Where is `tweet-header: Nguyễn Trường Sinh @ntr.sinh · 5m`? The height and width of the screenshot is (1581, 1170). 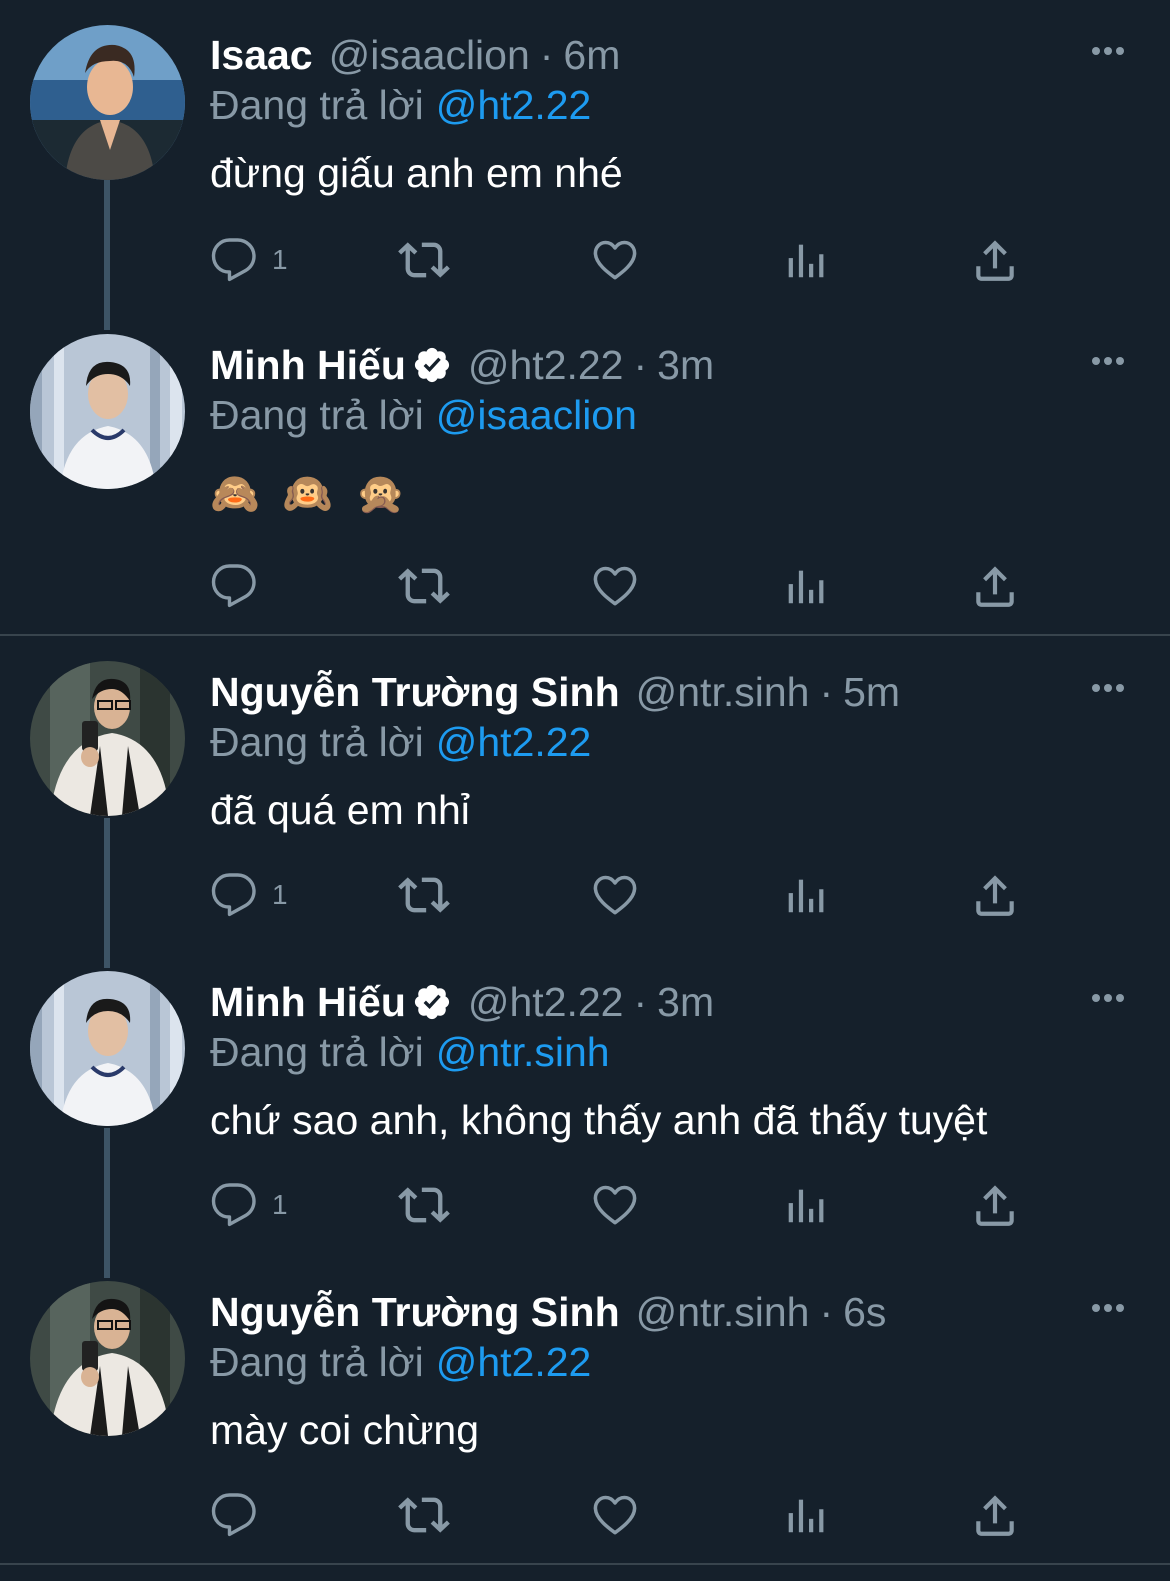 tweet-header: Nguyễn Trường Sinh @ntr.sinh · 5m is located at coordinates (555, 692).